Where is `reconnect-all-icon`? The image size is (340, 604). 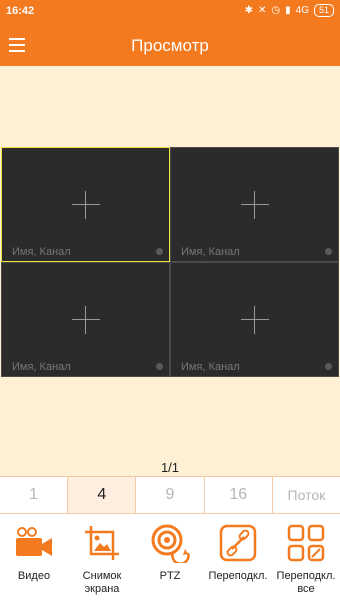
reconnect-all-icon is located at coordinates (306, 543).